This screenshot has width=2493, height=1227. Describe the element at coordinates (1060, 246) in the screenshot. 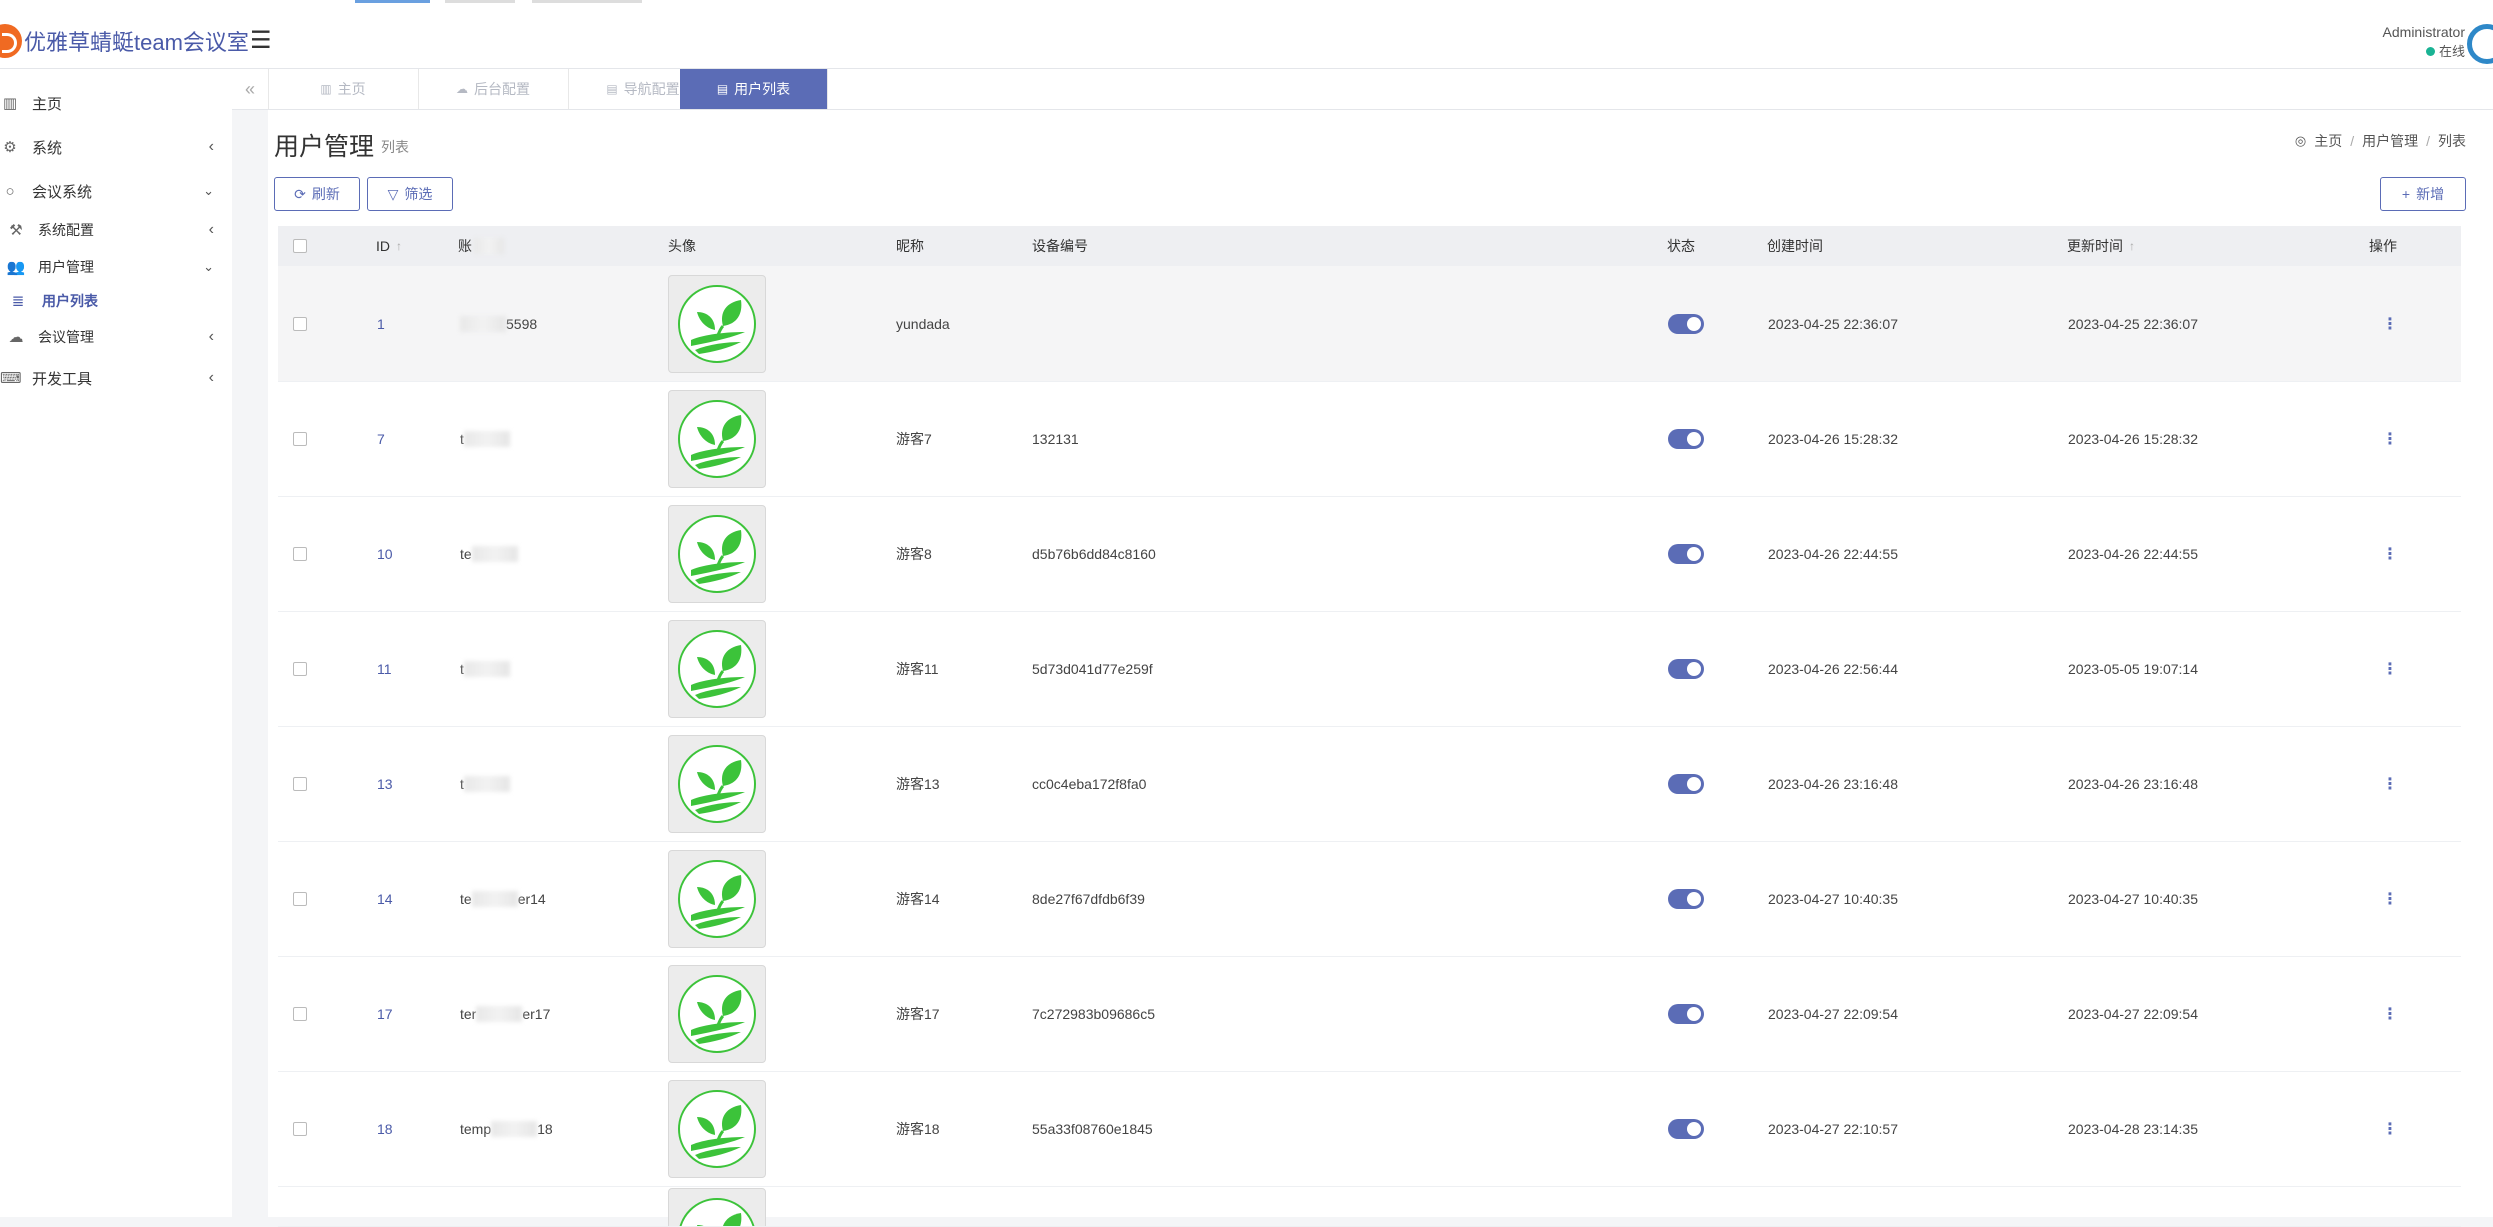

I see `column-header-device: 设备编号` at that location.